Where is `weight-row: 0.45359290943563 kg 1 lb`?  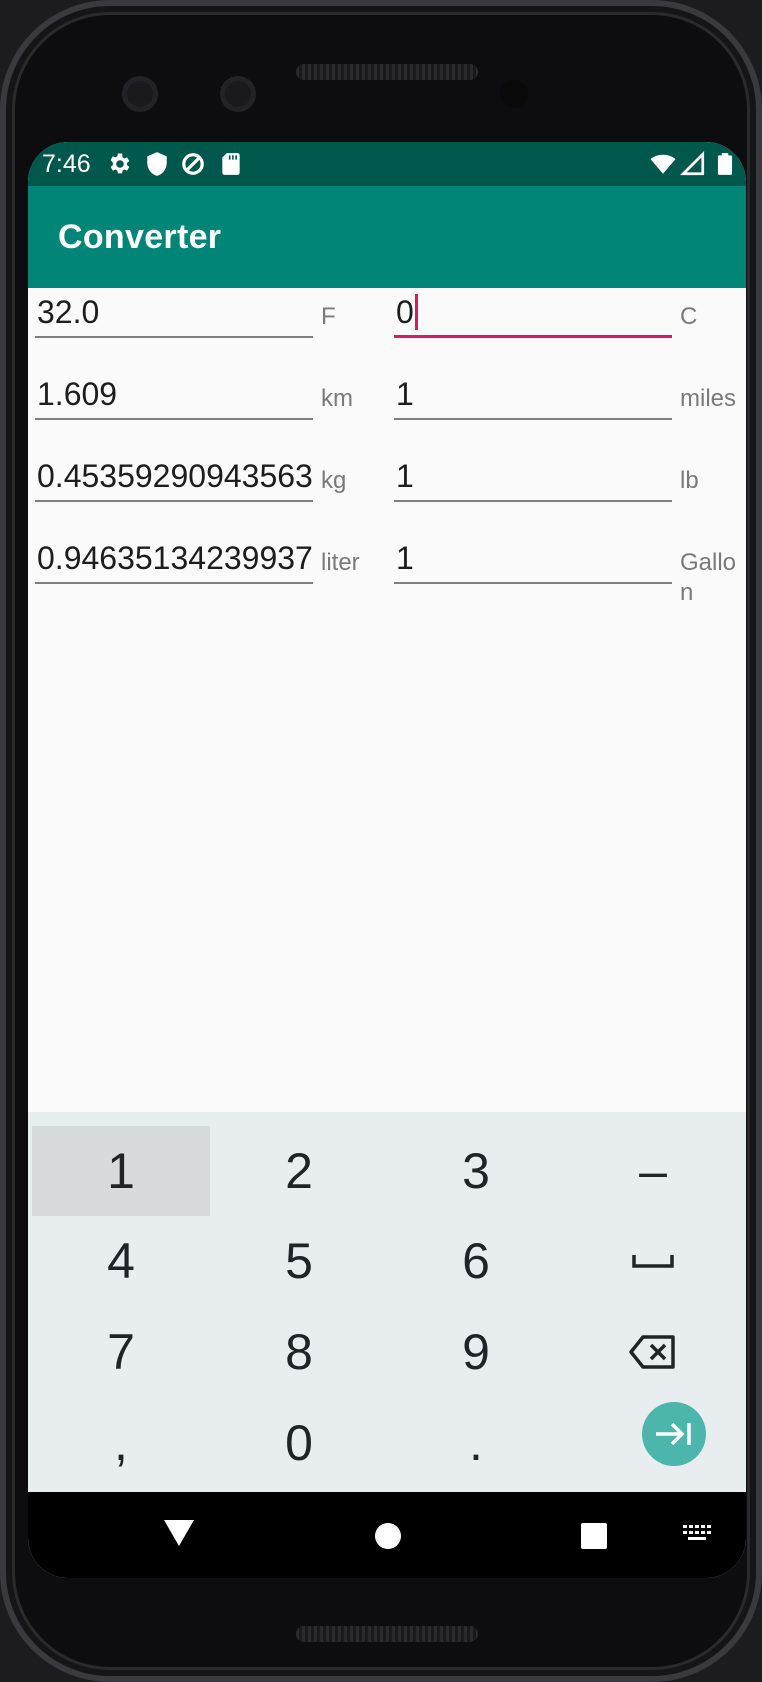
weight-row: 0.45359290943563 kg 1 lb is located at coordinates (387, 487).